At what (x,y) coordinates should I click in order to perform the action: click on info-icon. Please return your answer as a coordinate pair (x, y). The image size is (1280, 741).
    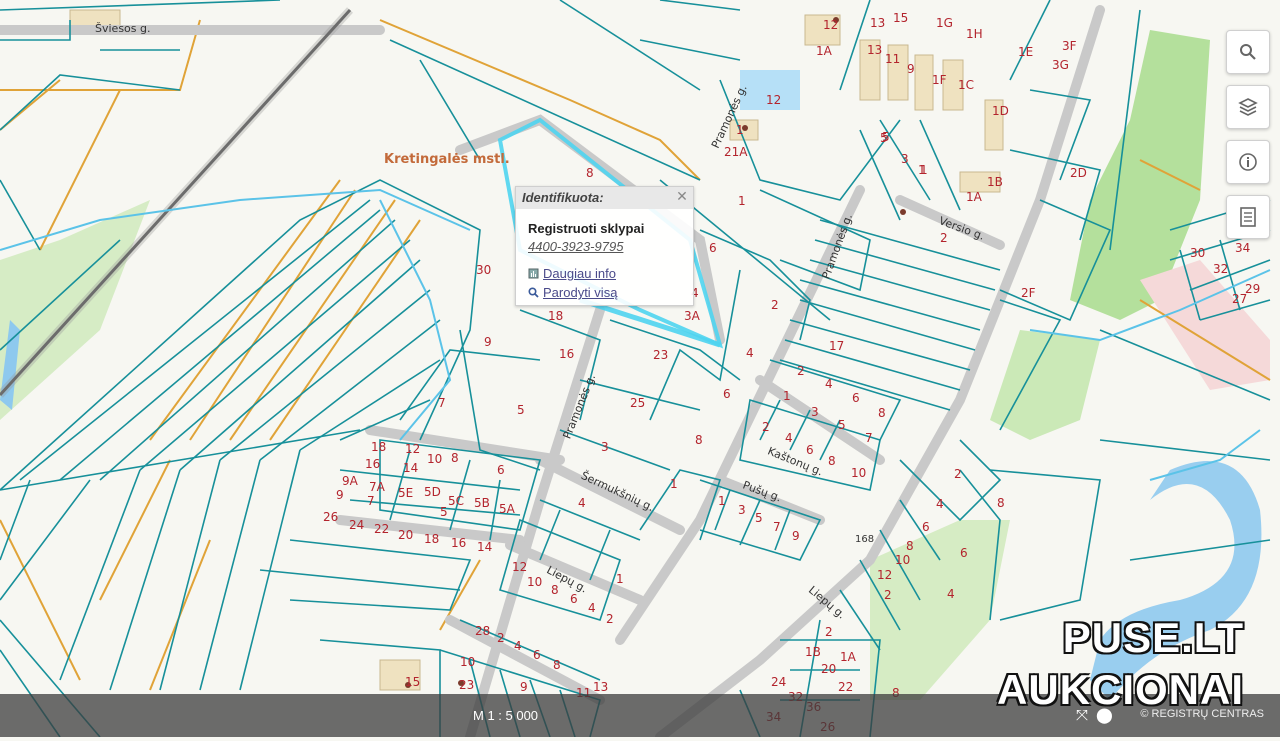
    Looking at the image, I should click on (1248, 162).